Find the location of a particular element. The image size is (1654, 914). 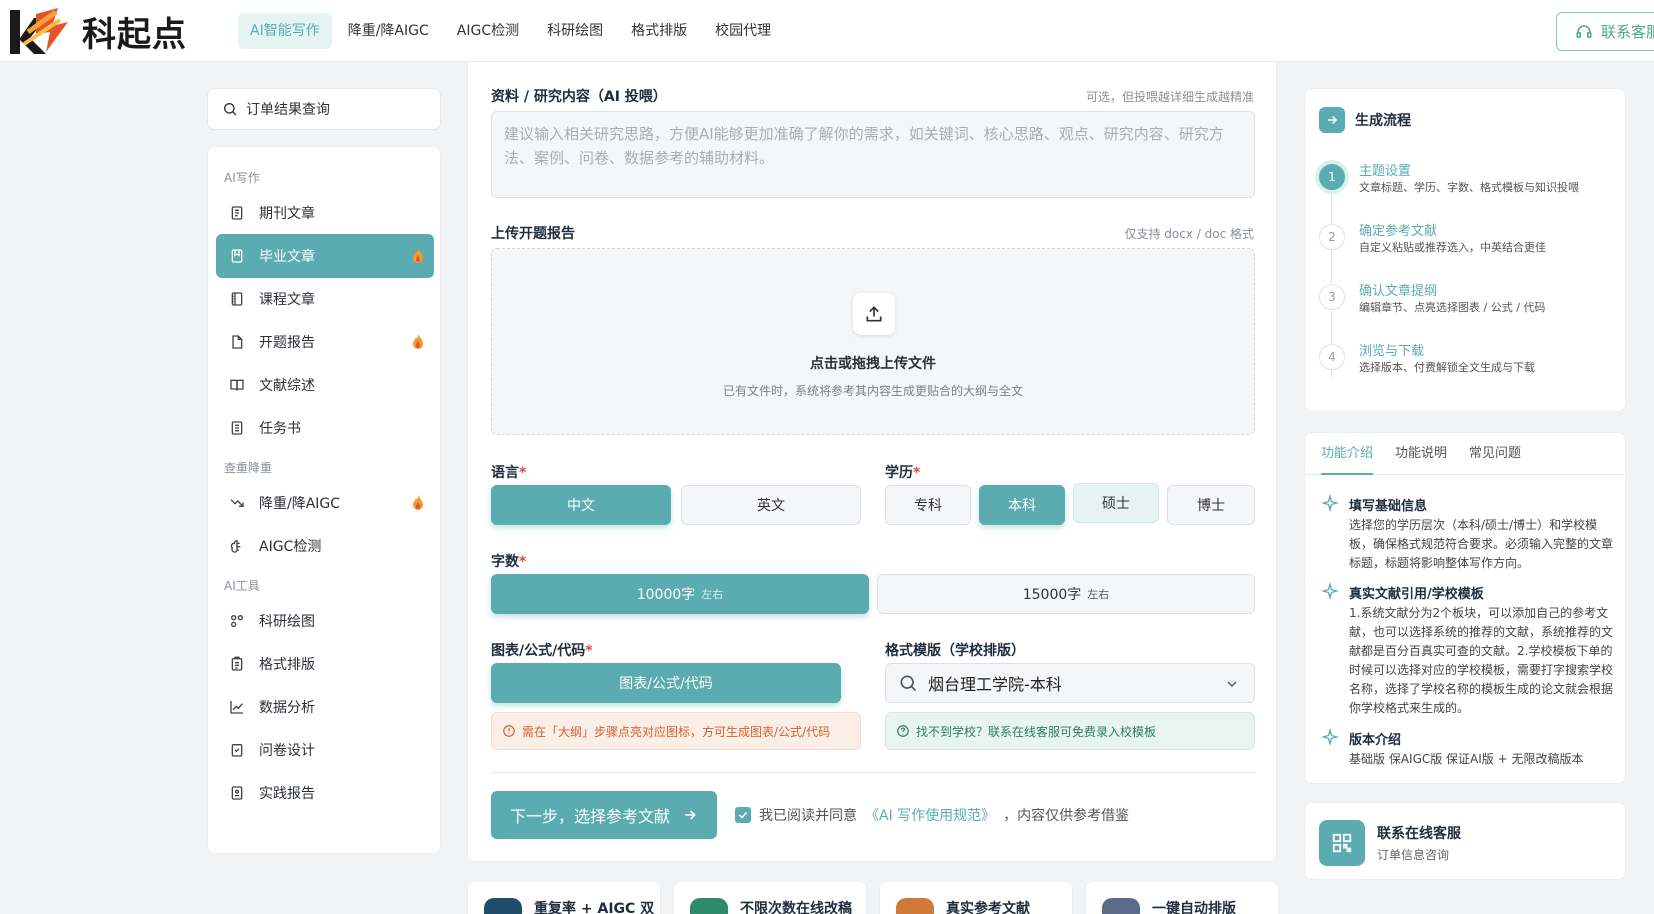

trend-down-icon is located at coordinates (237, 503).